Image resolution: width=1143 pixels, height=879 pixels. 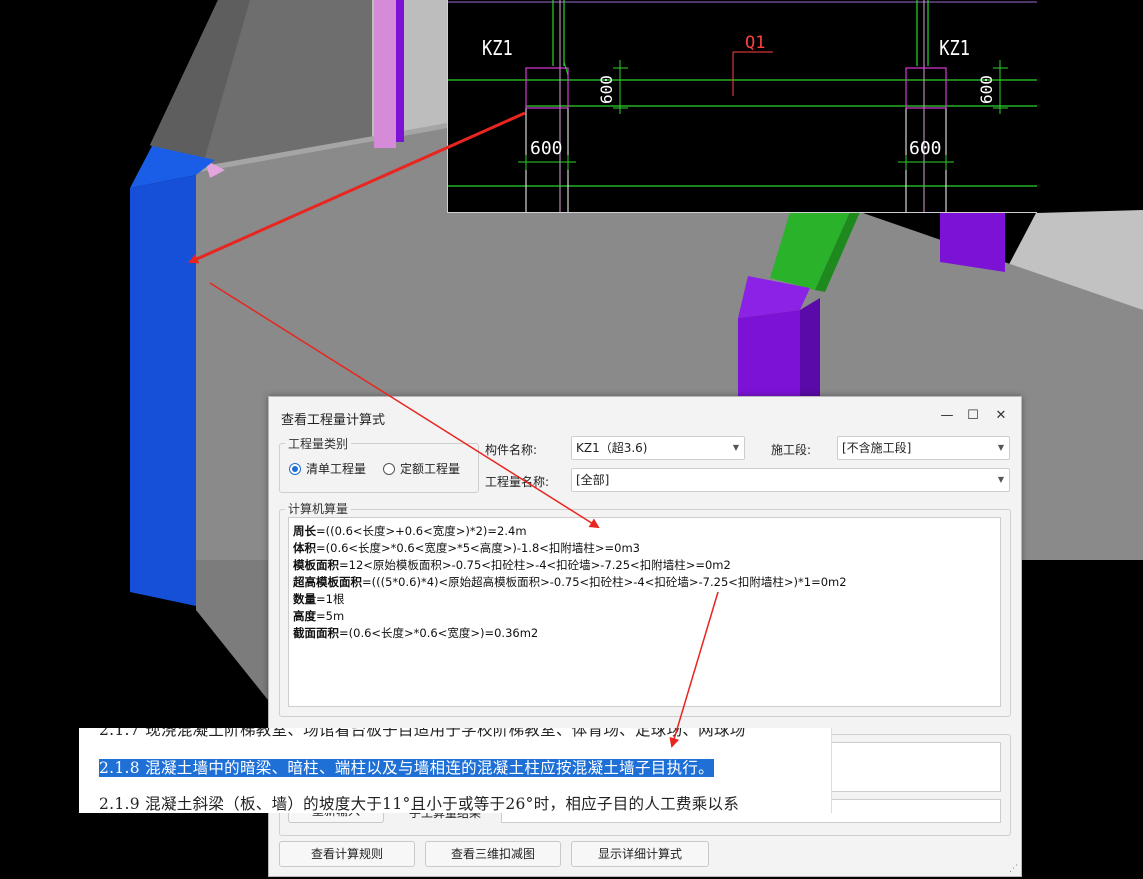 I want to click on formula-line: 高度=5m, so click(x=644, y=616).